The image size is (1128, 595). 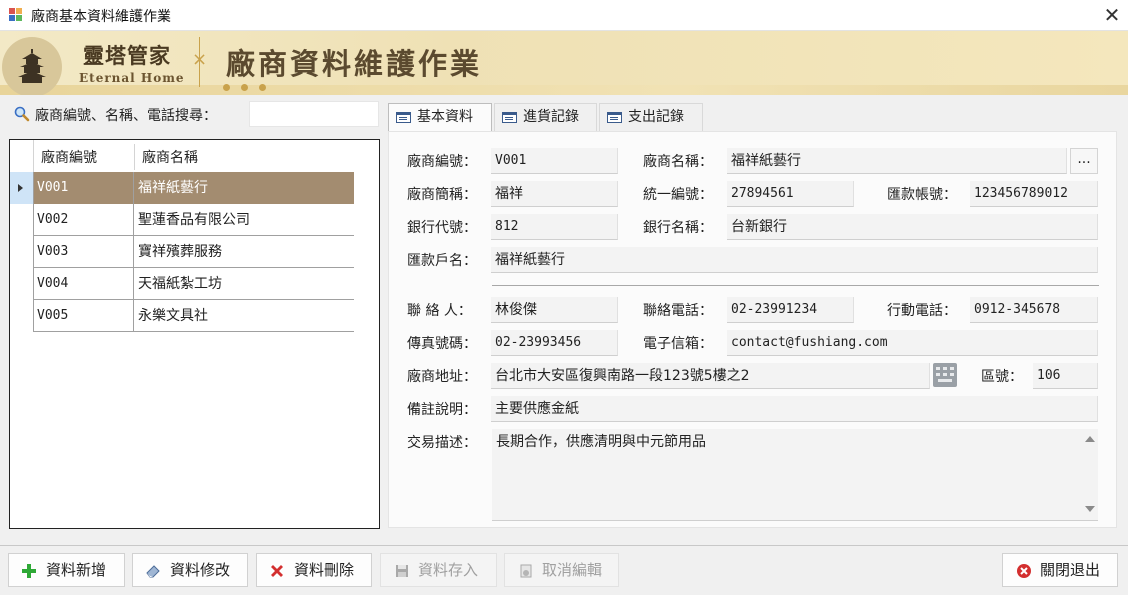 I want to click on banner-dots, so click(x=250, y=87).